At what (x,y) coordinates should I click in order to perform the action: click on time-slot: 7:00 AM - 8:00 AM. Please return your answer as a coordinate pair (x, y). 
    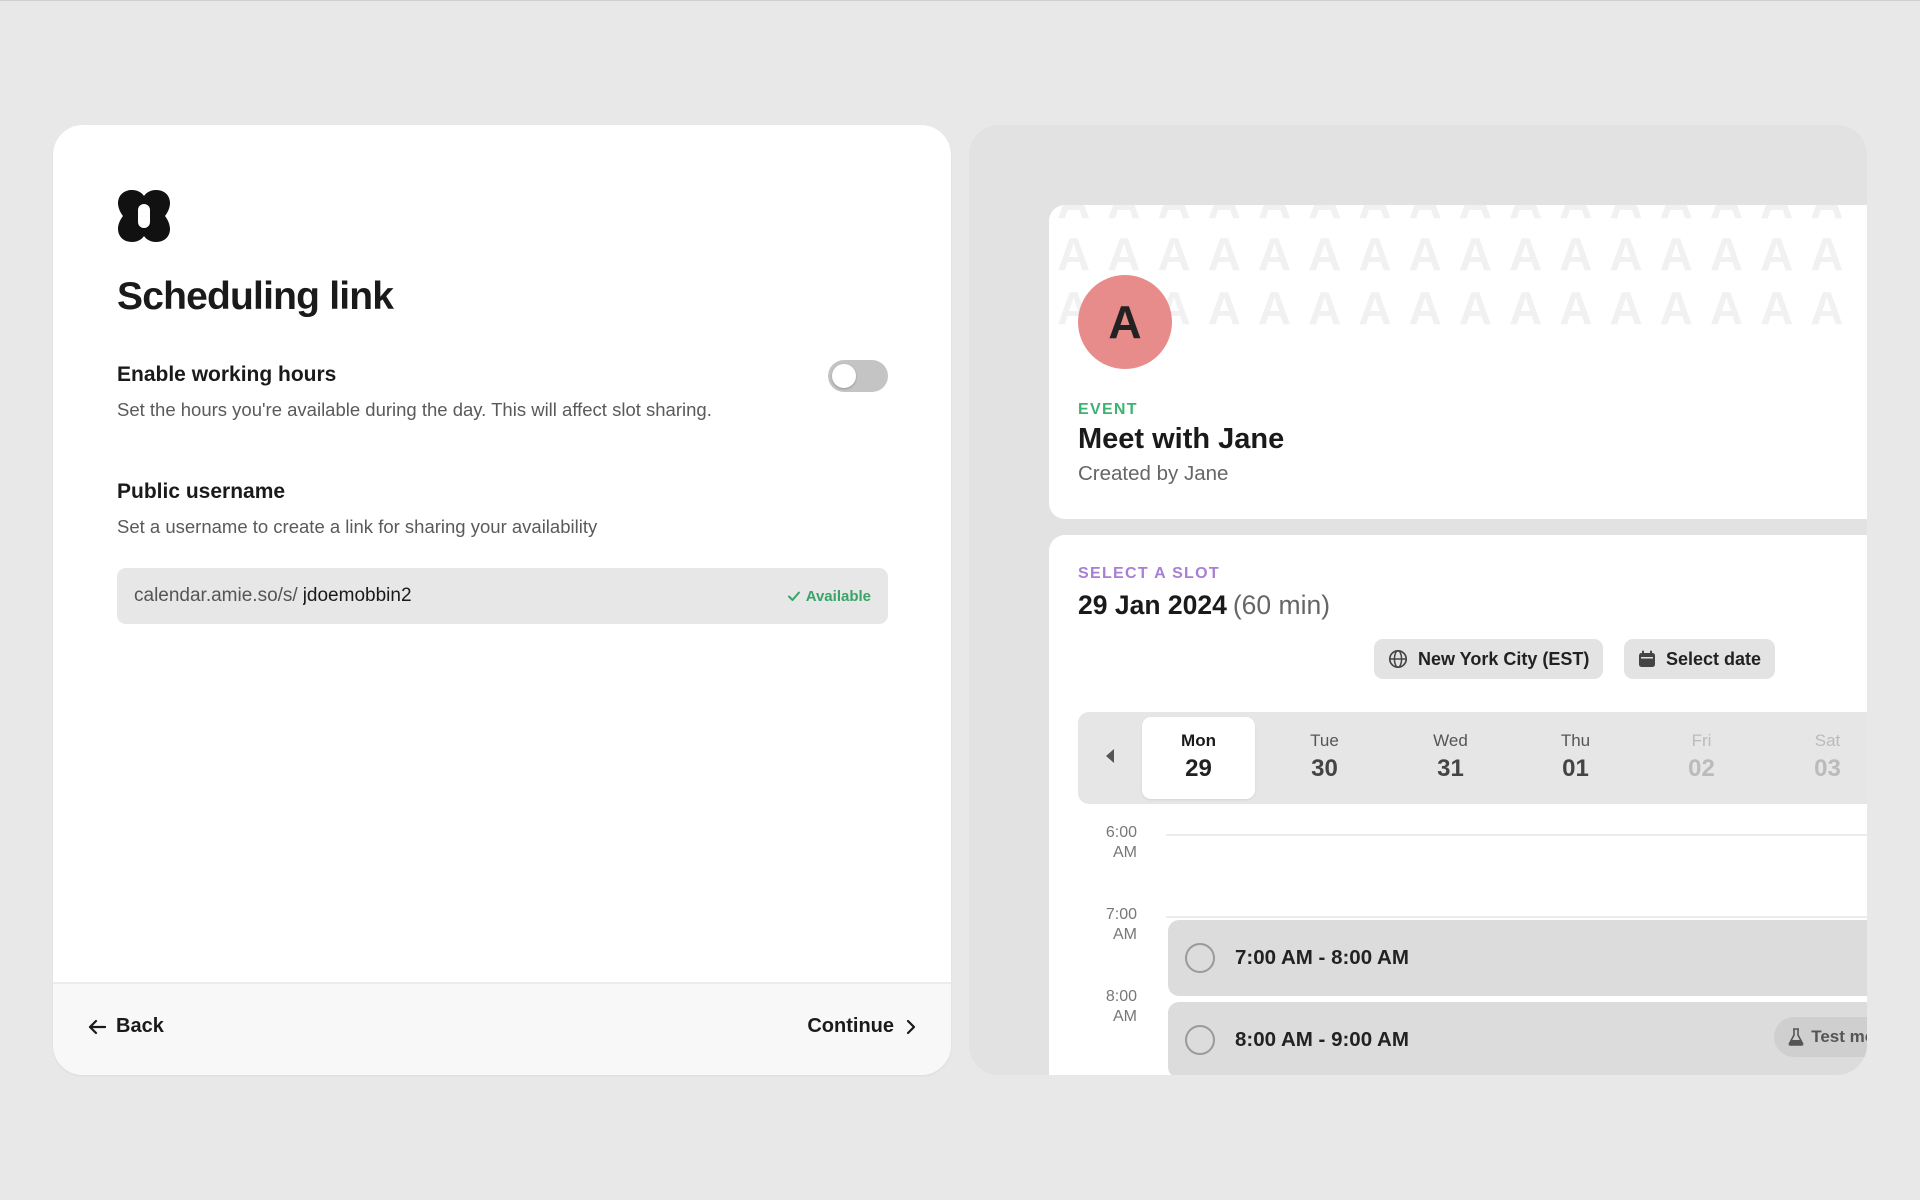
    Looking at the image, I should click on (1517, 958).